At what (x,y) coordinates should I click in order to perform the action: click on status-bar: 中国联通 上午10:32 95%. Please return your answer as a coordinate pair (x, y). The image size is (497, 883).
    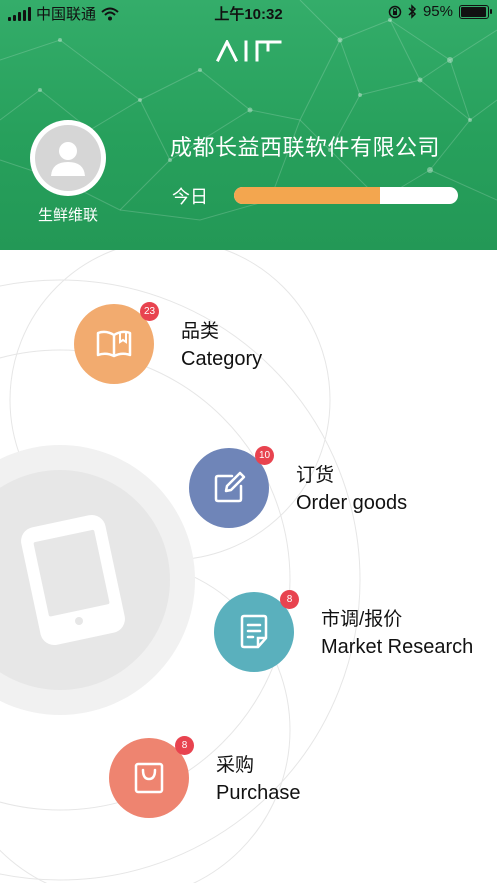
    Looking at the image, I should click on (248, 13).